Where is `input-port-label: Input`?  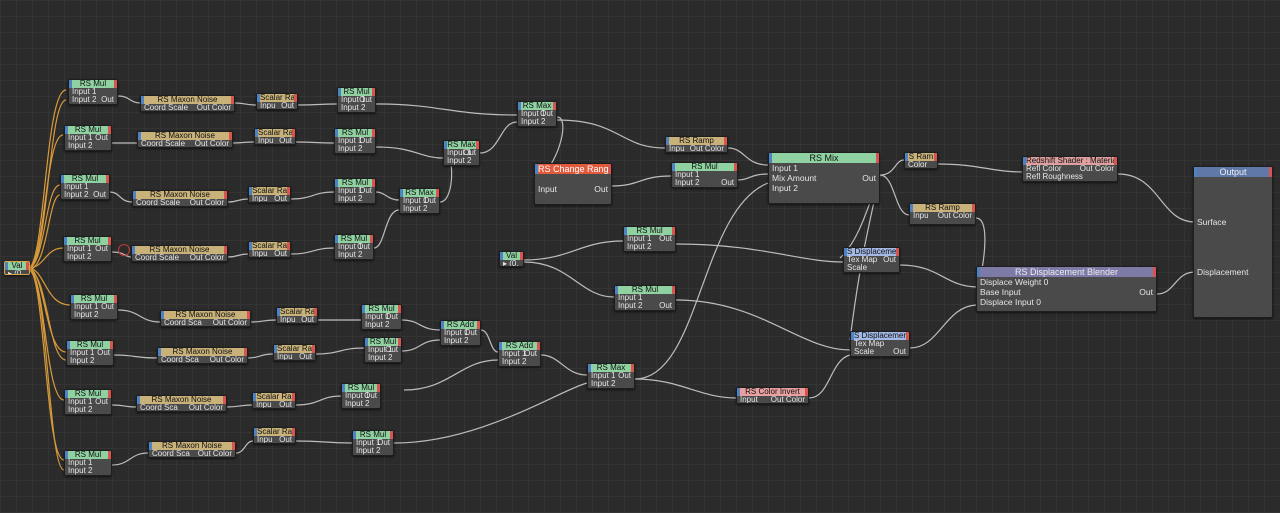 input-port-label: Input is located at coordinates (749, 400).